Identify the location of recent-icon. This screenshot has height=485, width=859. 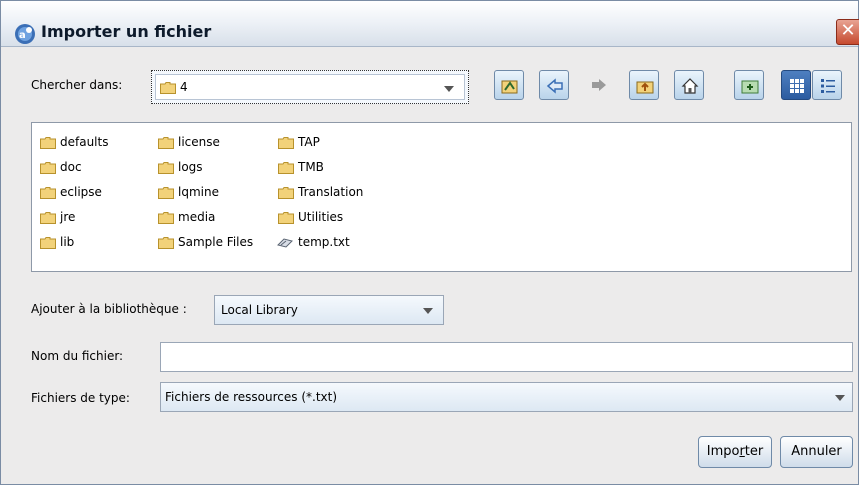
(509, 87).